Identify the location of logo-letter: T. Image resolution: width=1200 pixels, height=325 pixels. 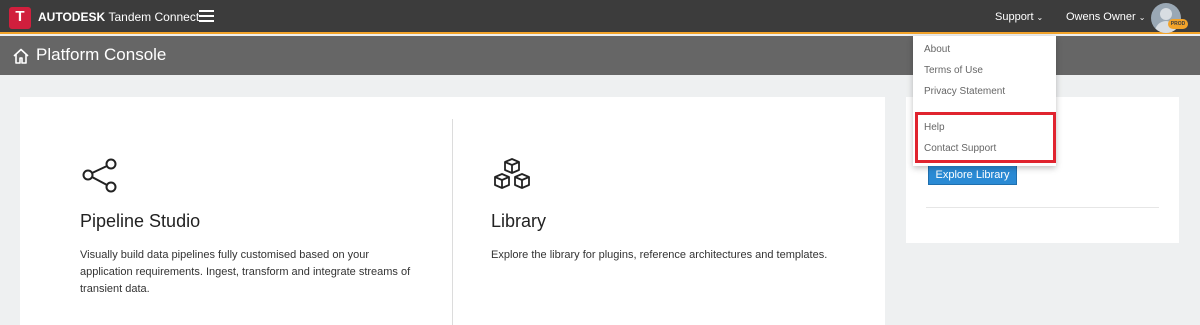
(20, 16).